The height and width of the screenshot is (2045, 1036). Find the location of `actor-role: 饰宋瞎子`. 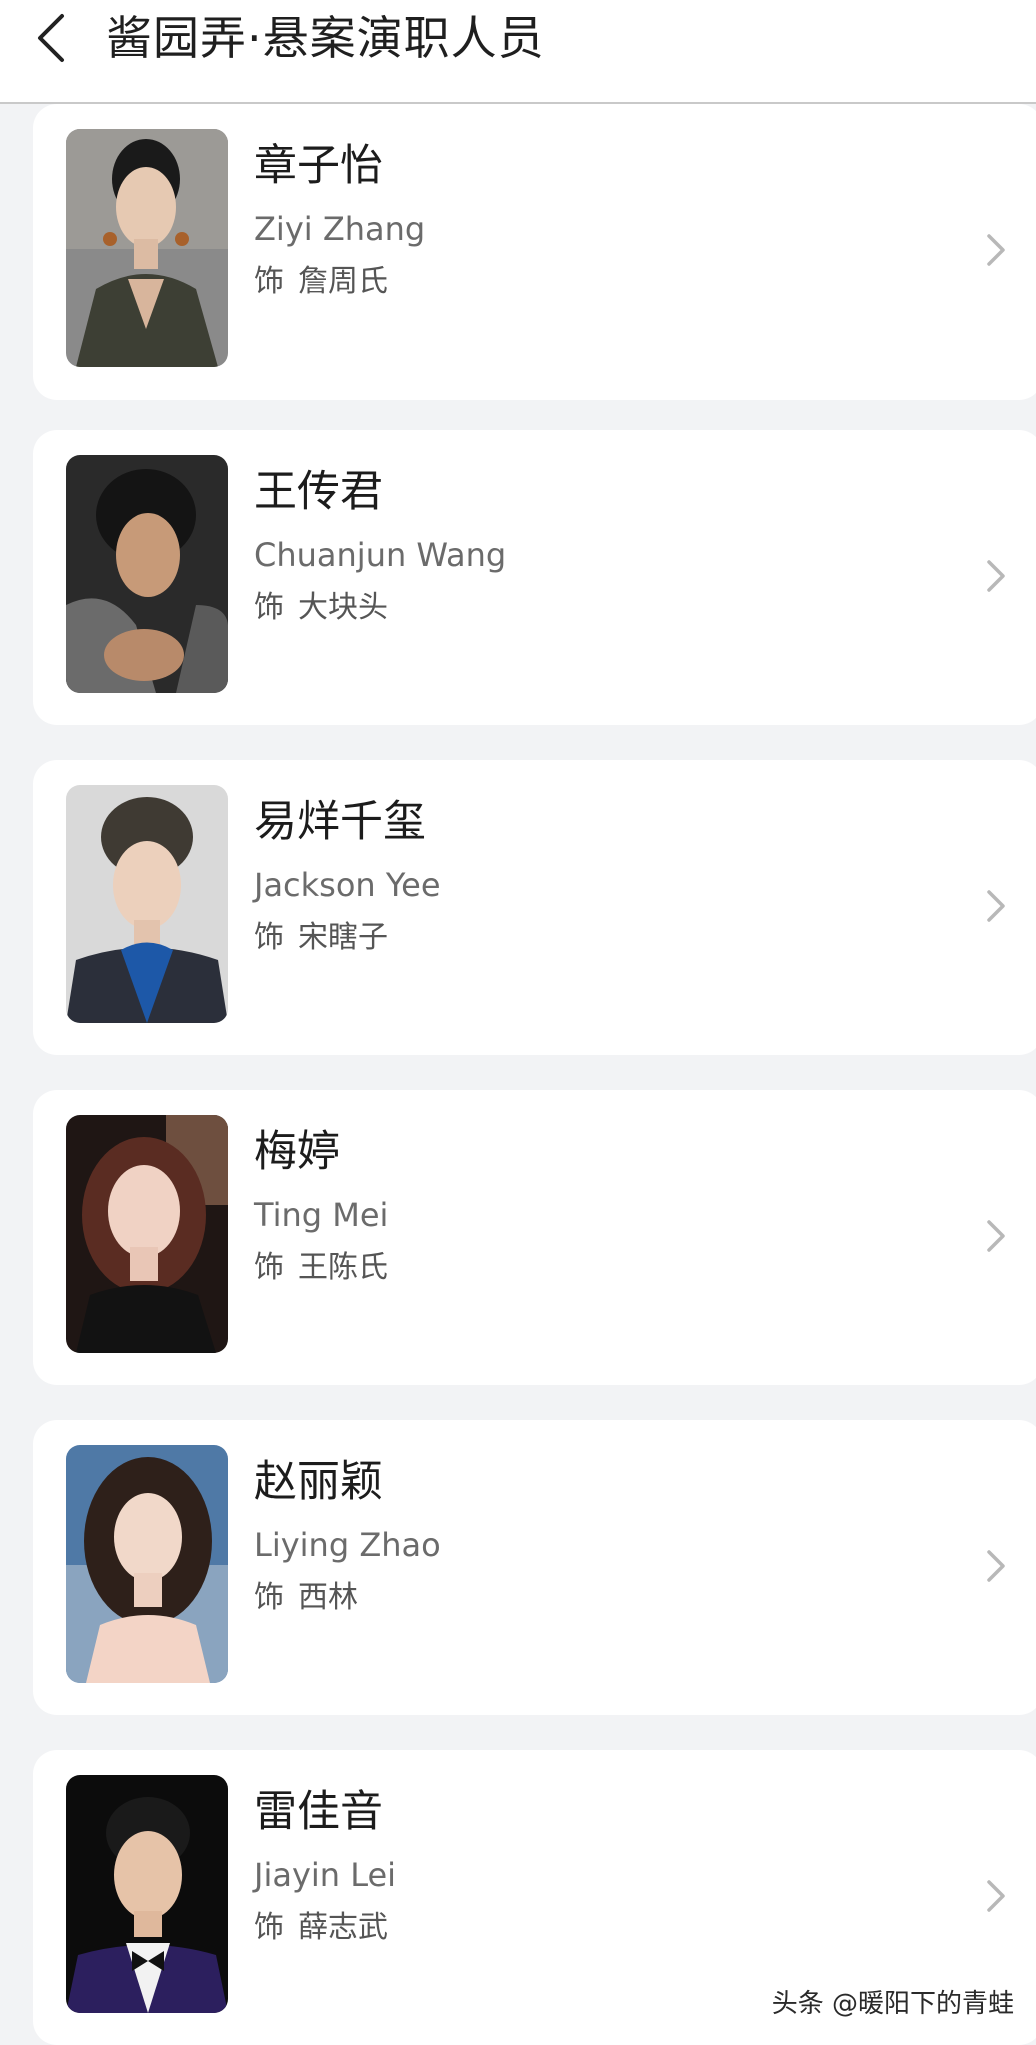

actor-role: 饰宋瞎子 is located at coordinates (321, 938).